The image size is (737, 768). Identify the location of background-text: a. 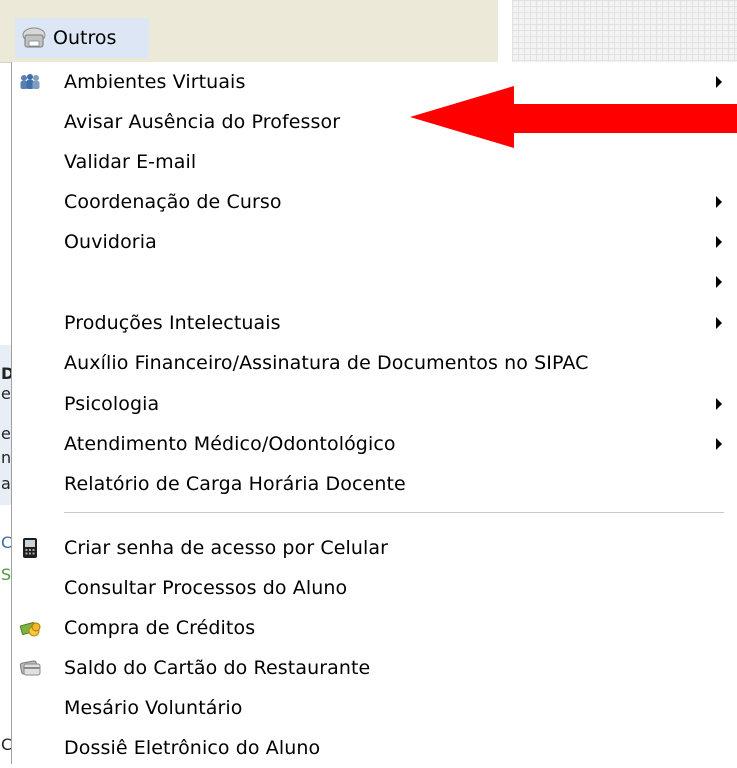
(6, 483).